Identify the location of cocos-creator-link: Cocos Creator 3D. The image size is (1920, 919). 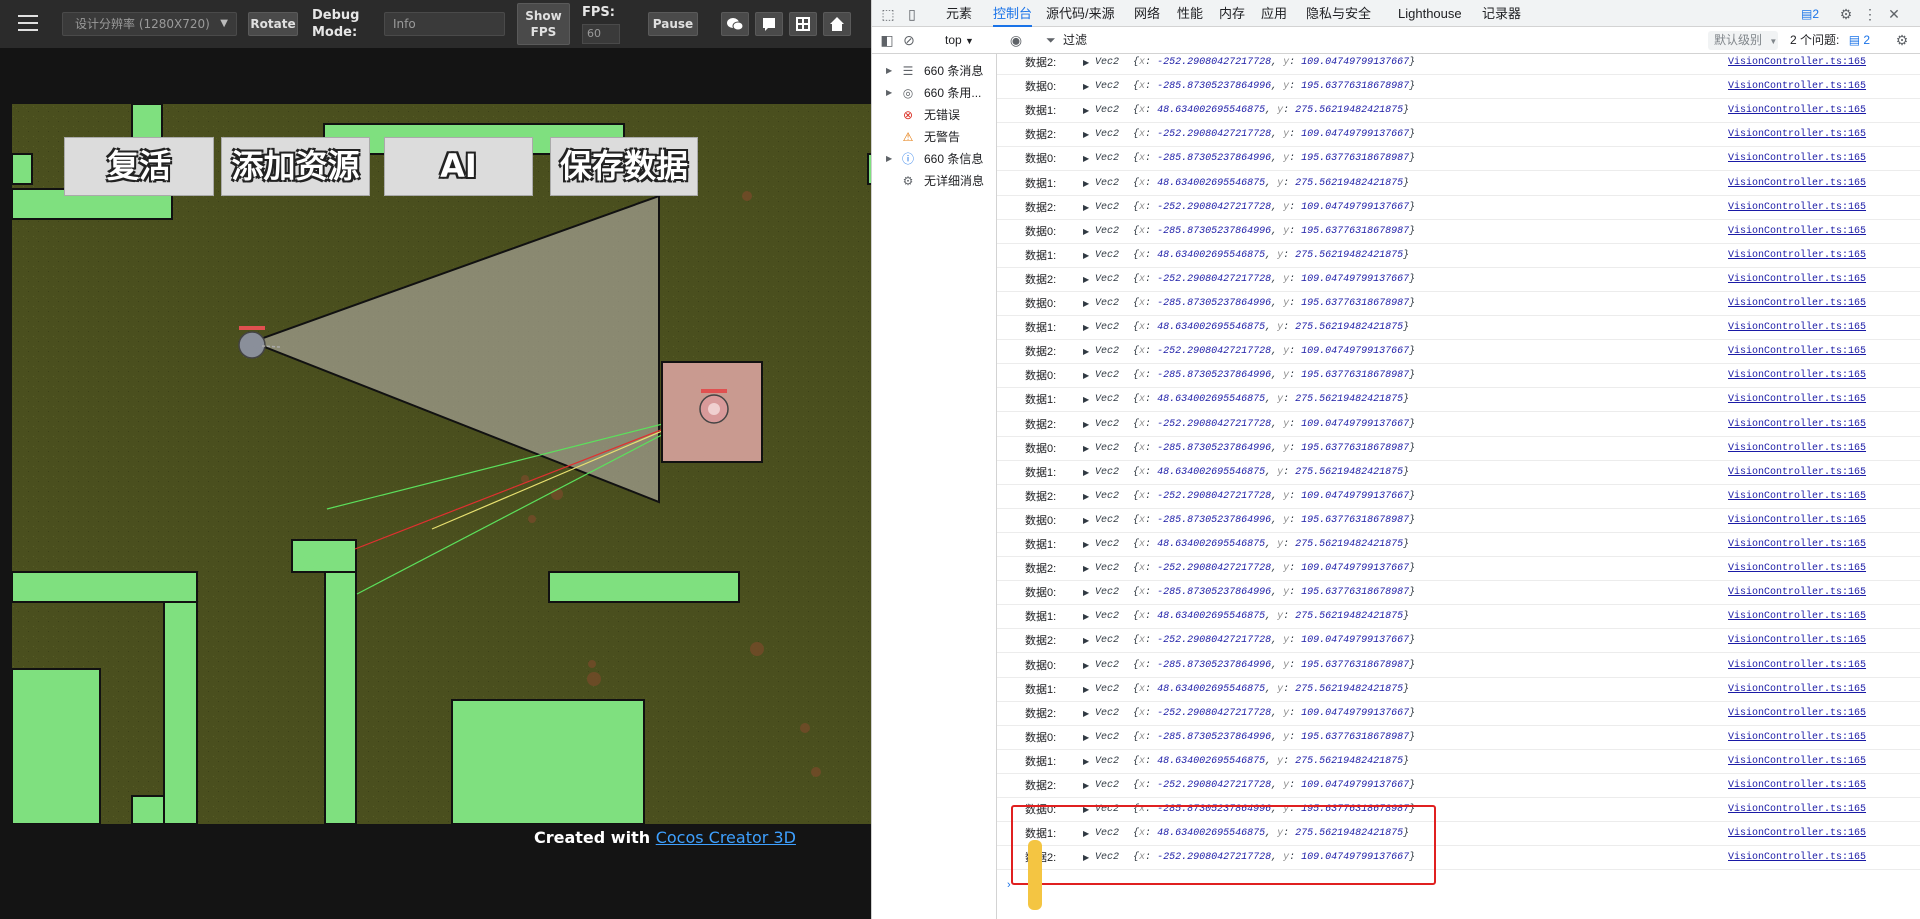
(726, 837).